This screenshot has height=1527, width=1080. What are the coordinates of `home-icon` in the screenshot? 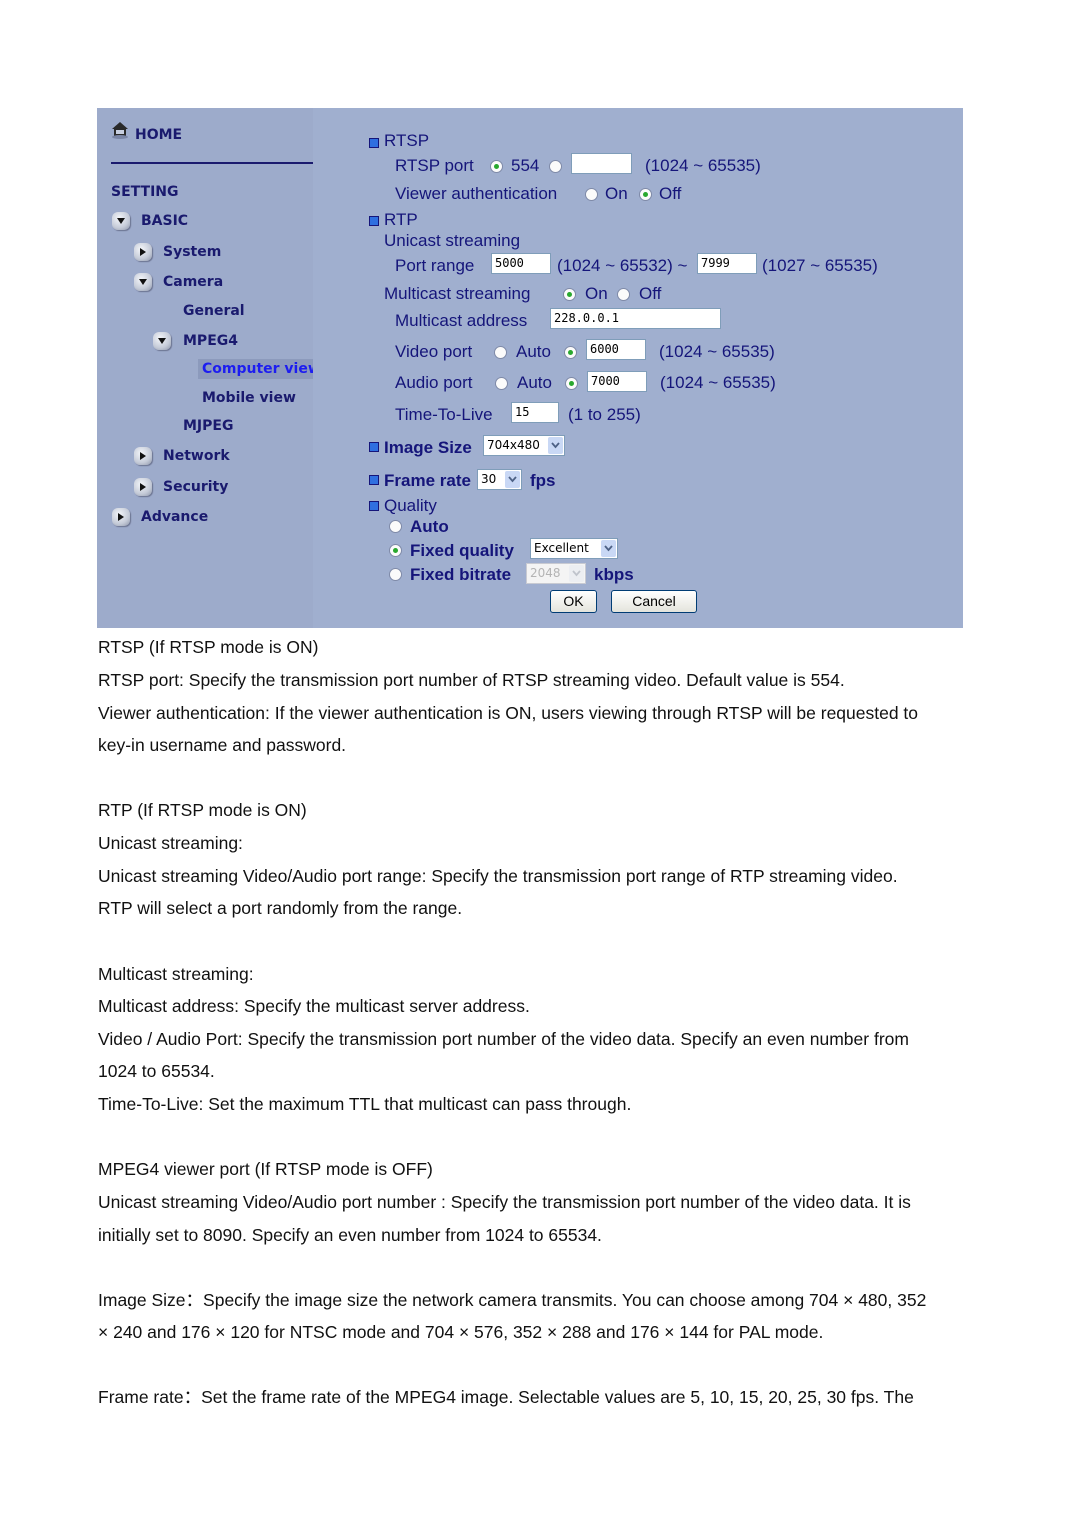 It's located at (120, 130).